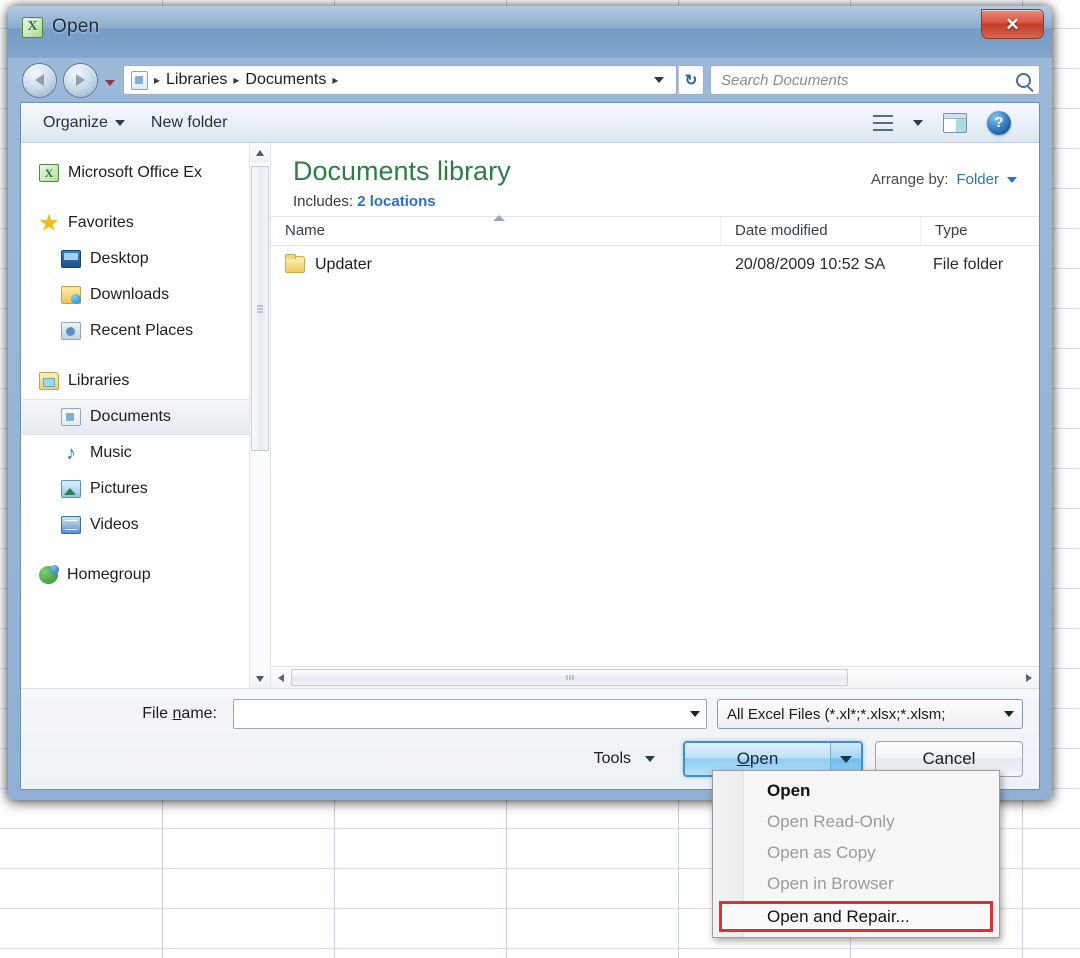  What do you see at coordinates (499, 217) in the screenshot?
I see `sort-ascending-icon` at bounding box center [499, 217].